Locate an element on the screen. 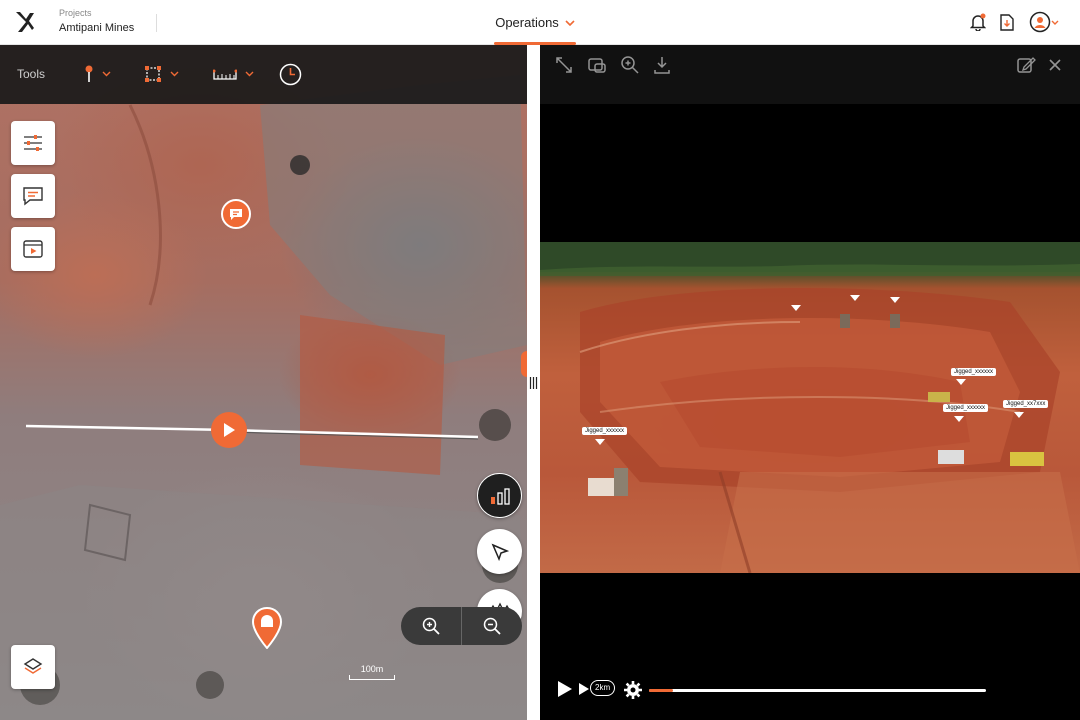 Image resolution: width=1080 pixels, height=720 pixels. project-switcher: Projects Amtipani Mines is located at coordinates (96, 21).